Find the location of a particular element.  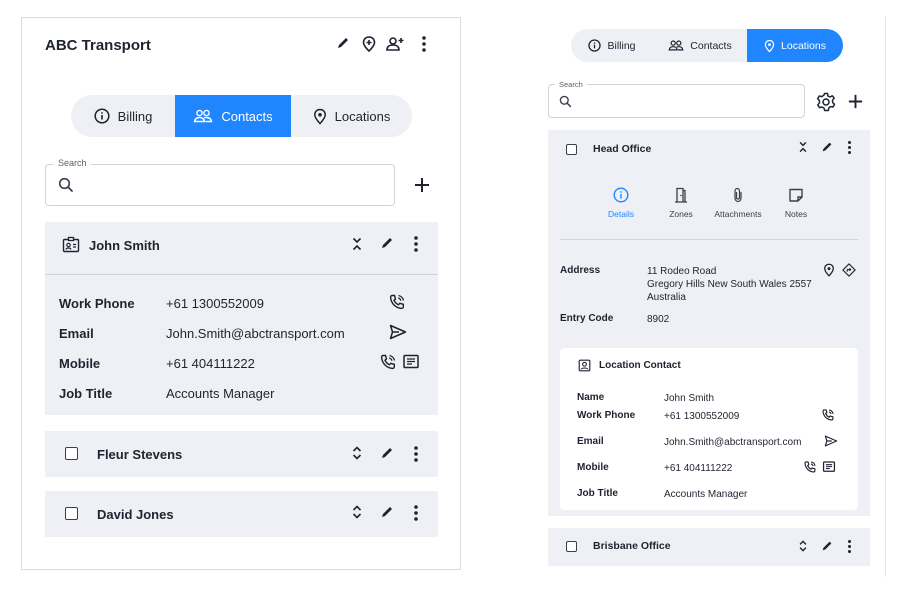

subtab-attachments: Attachments is located at coordinates (738, 203).